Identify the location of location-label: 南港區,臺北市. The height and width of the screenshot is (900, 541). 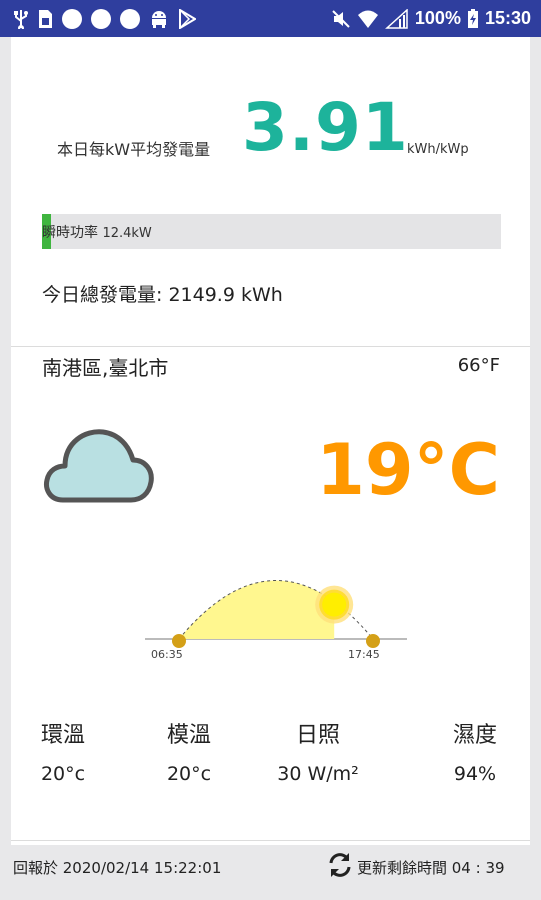
(105, 368).